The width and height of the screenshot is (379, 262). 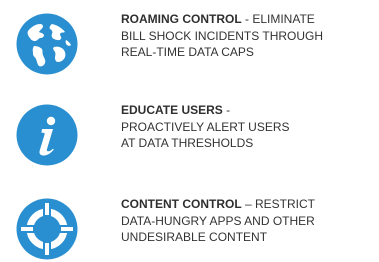 I want to click on feature-desc-line3: AT DATA THRESHOLDS, so click(x=187, y=143).